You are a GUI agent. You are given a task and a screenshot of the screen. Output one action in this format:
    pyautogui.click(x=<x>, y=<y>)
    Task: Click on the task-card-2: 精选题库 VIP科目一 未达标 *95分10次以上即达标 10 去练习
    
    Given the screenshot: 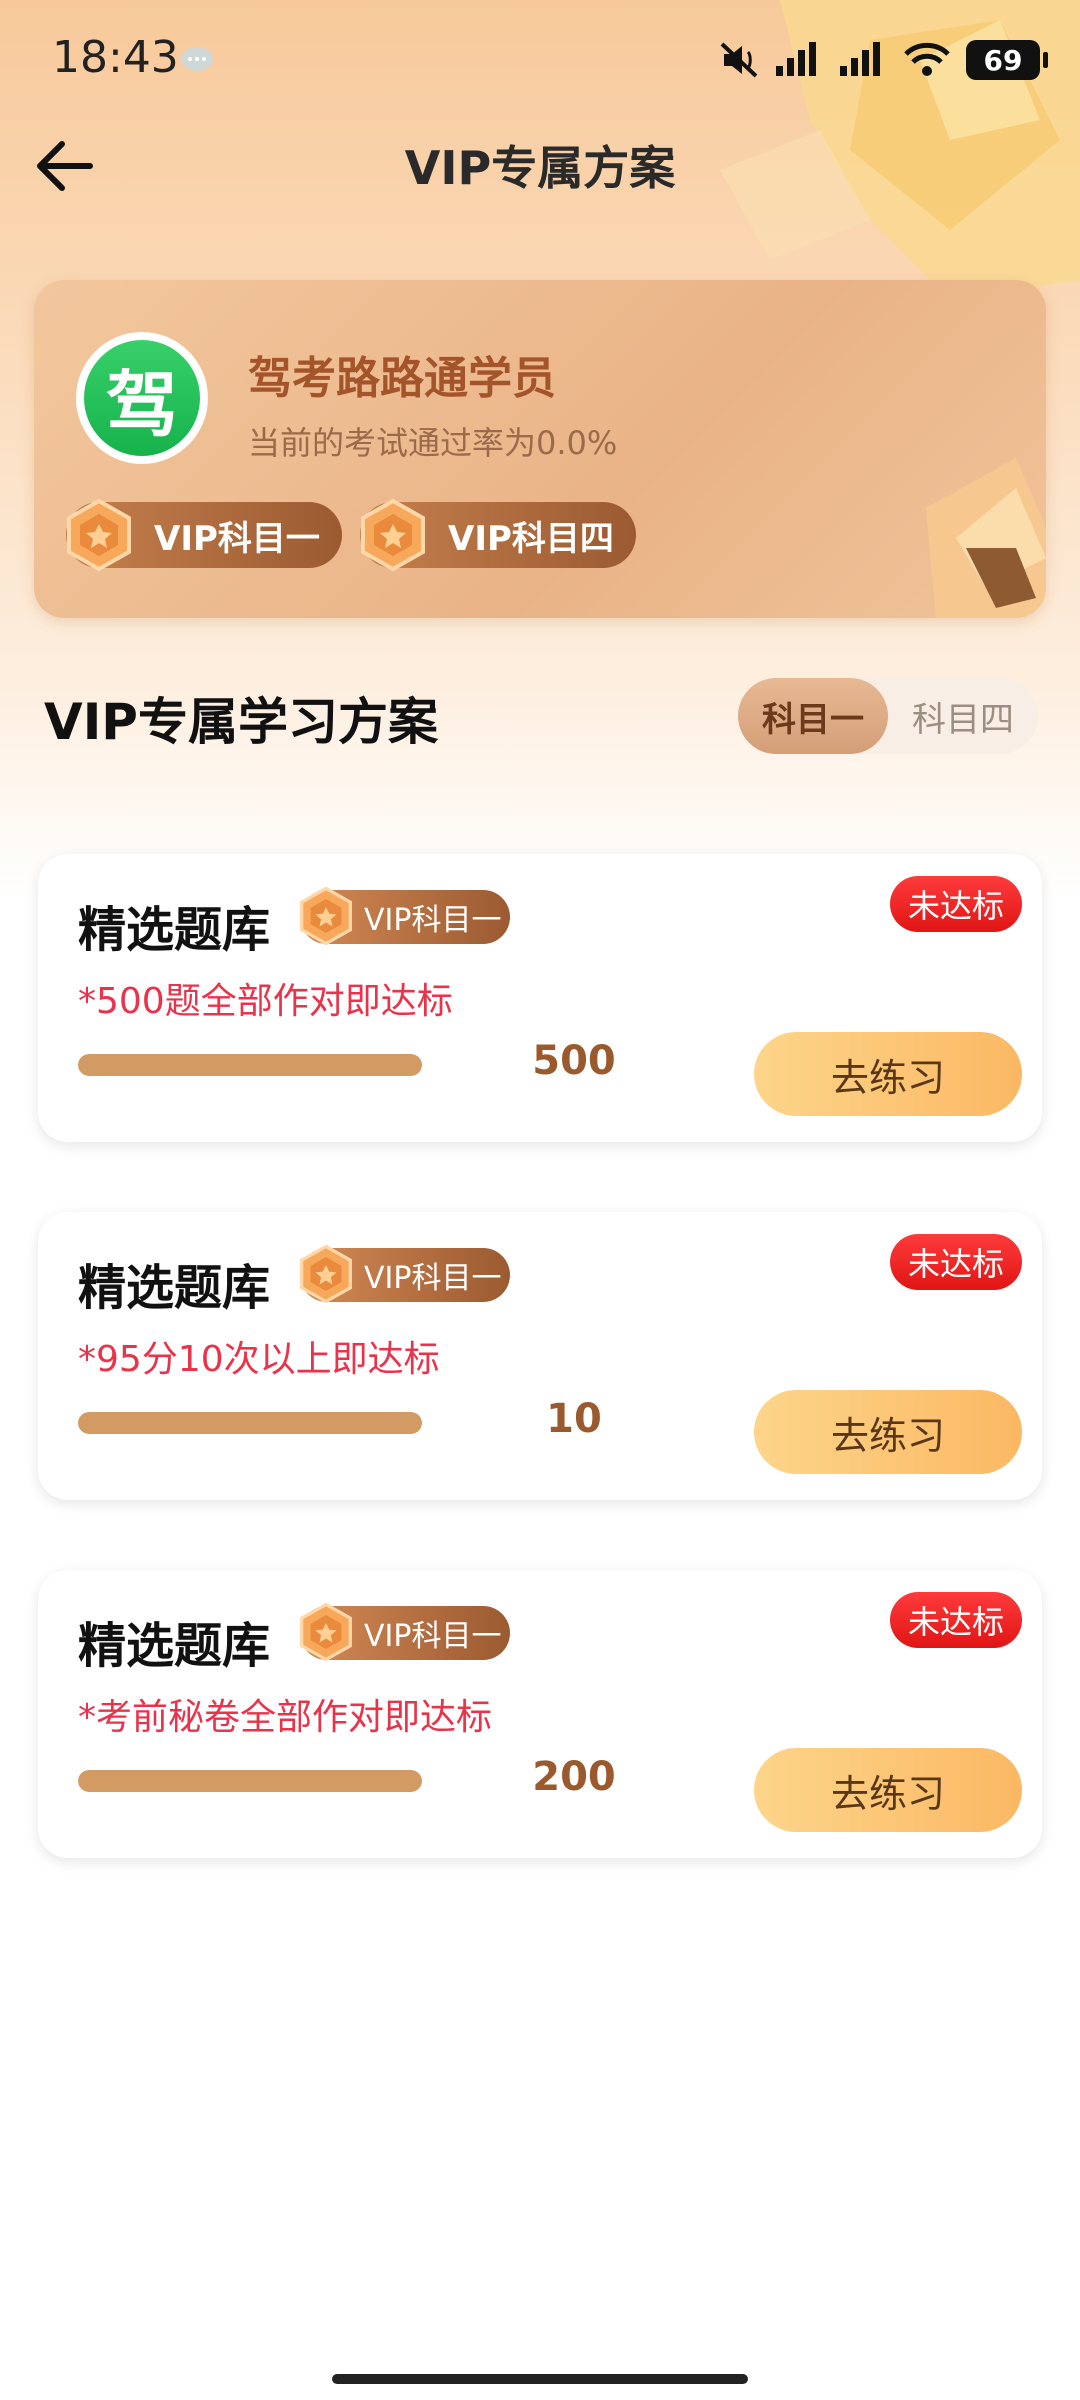 What is the action you would take?
    pyautogui.click(x=540, y=1356)
    